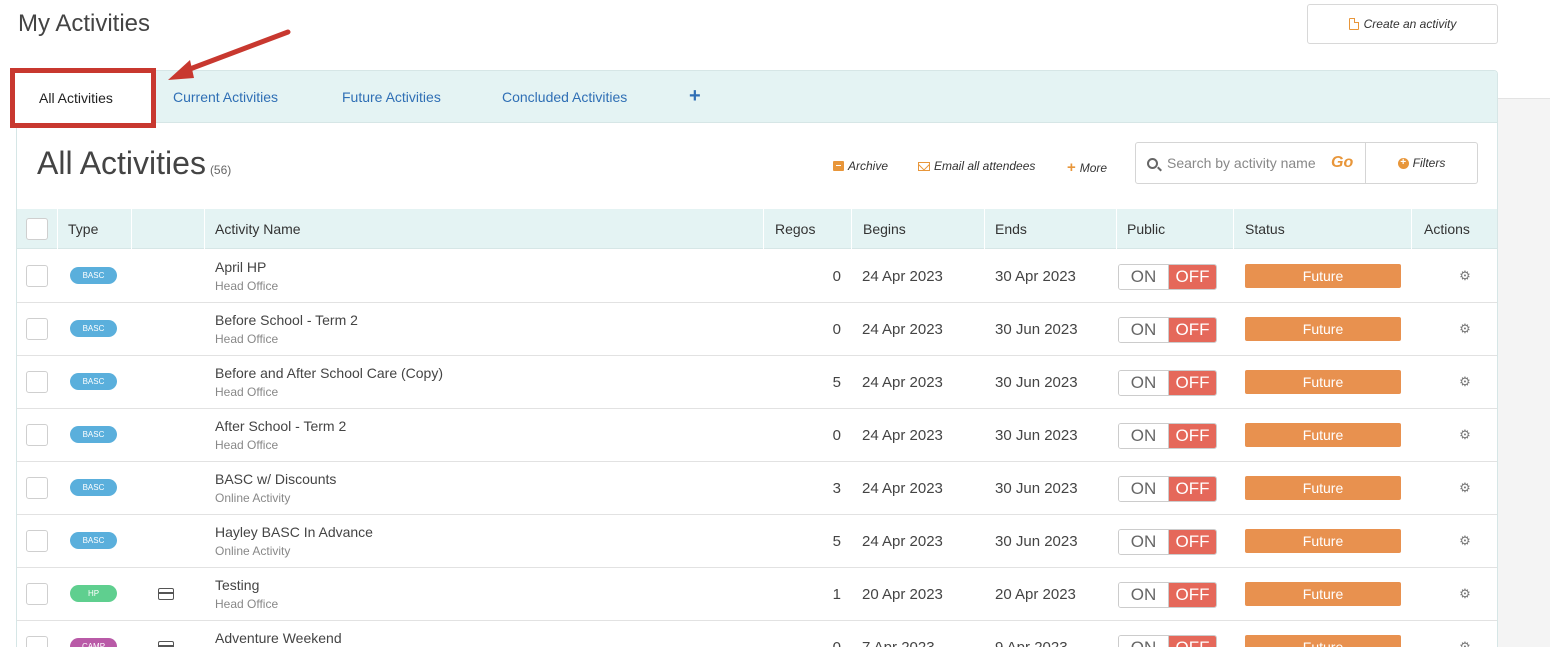  What do you see at coordinates (280, 426) in the screenshot?
I see `activity-name-link: After School - Term 2` at bounding box center [280, 426].